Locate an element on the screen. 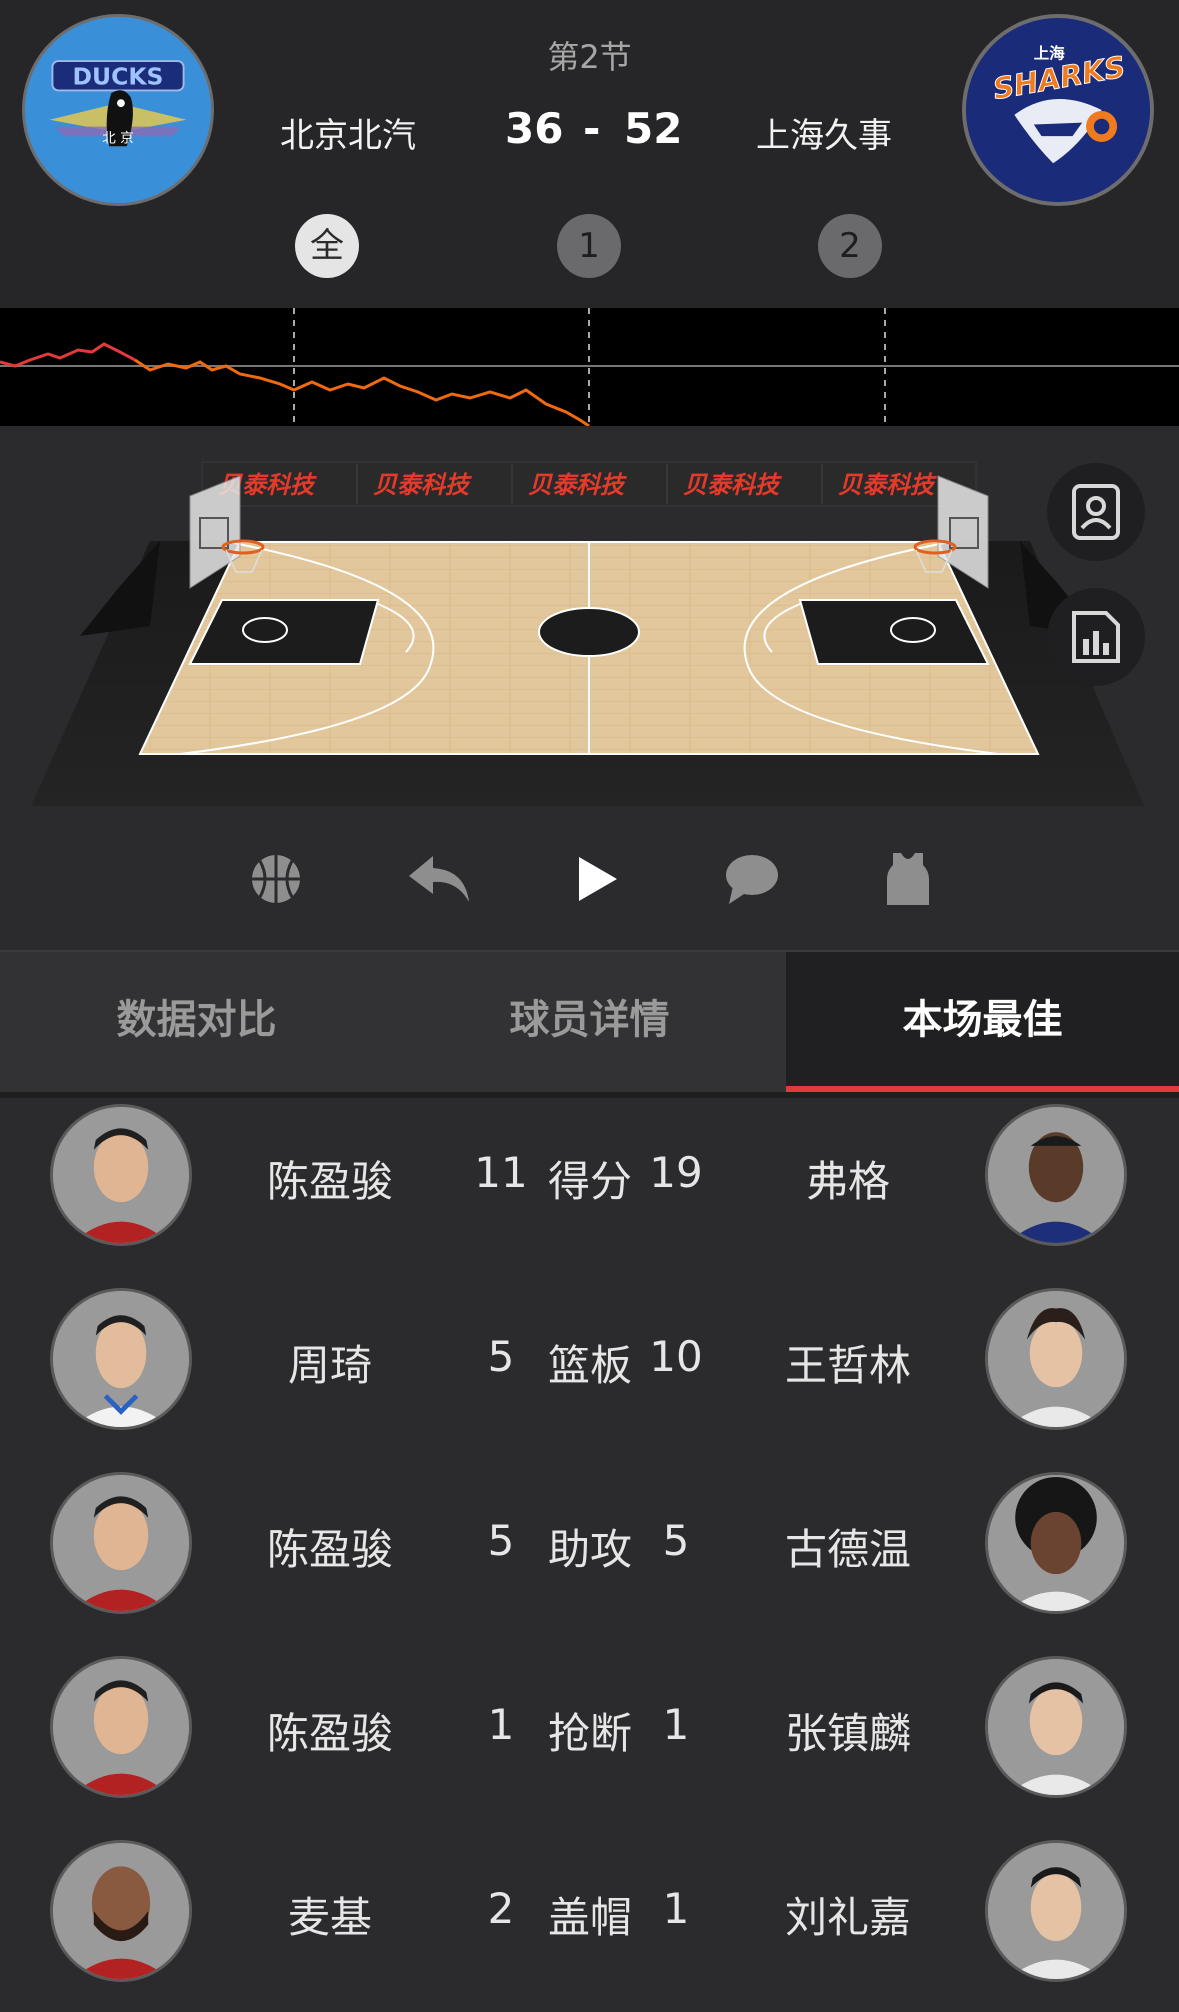  right-player-name: 张镇麟 is located at coordinates (847, 1733).